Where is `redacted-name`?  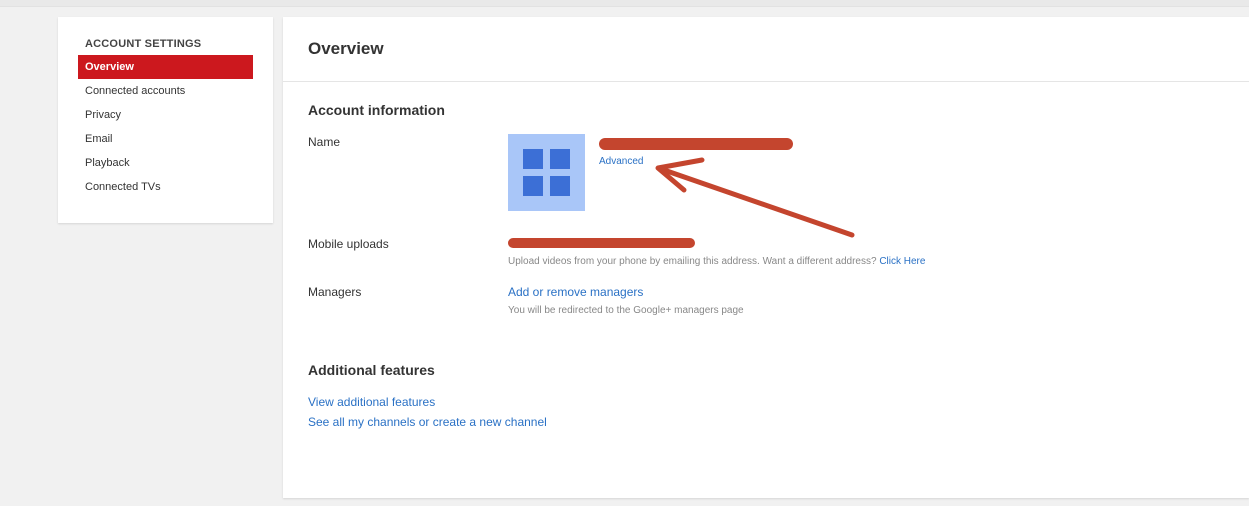 redacted-name is located at coordinates (696, 144).